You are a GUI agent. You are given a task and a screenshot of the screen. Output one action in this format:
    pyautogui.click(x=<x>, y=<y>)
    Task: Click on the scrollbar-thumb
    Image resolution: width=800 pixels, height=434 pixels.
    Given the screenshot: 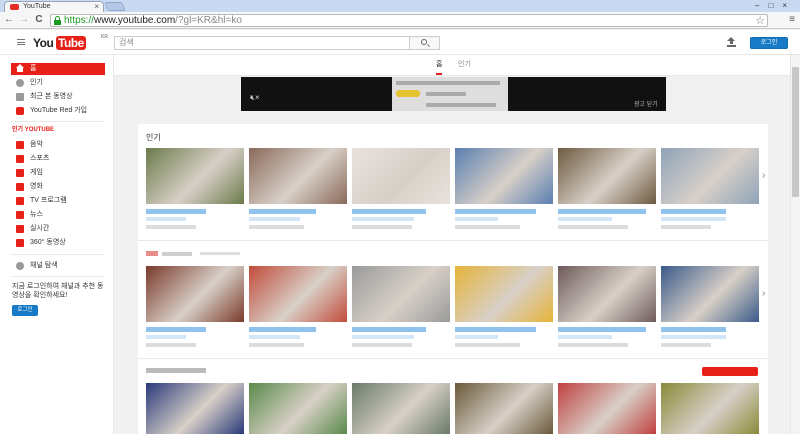 What is the action you would take?
    pyautogui.click(x=795, y=132)
    